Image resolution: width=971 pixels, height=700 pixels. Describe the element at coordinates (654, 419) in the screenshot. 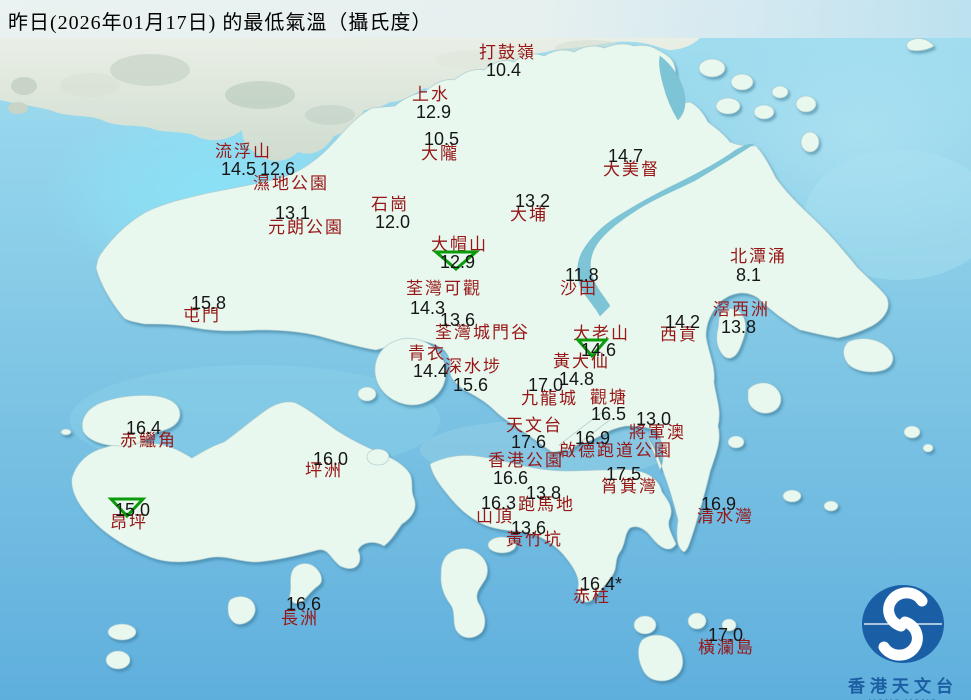

I see `station-value: 13.0` at that location.